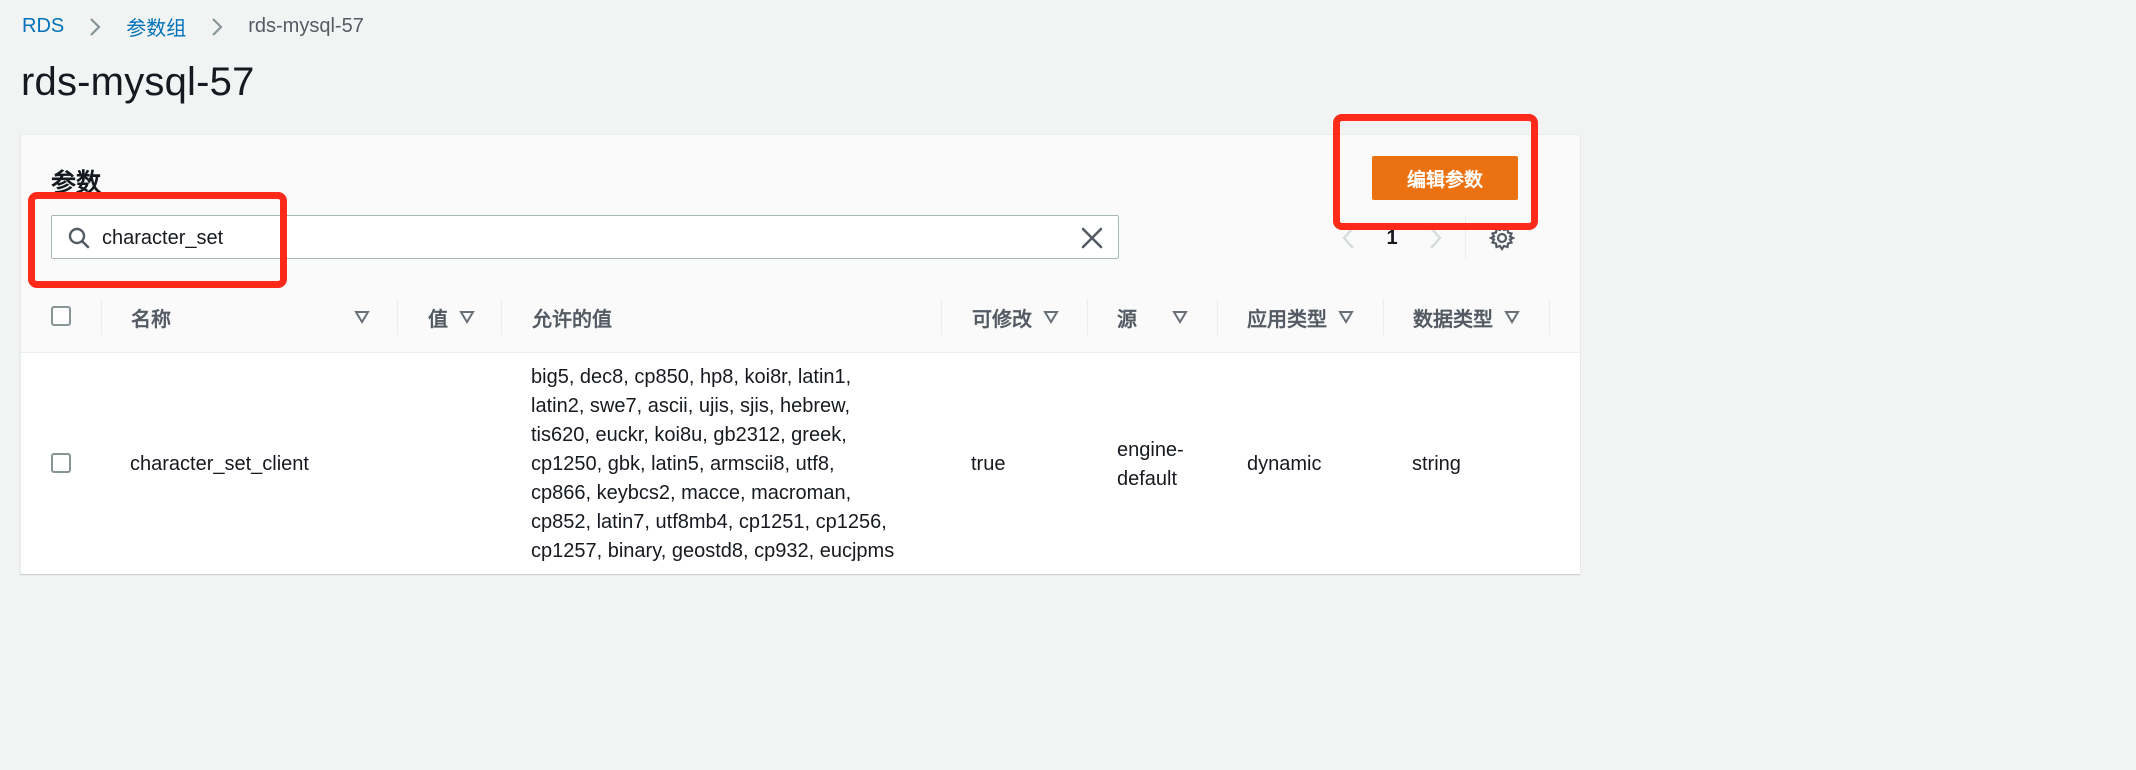  What do you see at coordinates (689, 435) in the screenshot?
I see `allowed-values-line: tis620, euckr, koi8u, gb2312, greek,` at bounding box center [689, 435].